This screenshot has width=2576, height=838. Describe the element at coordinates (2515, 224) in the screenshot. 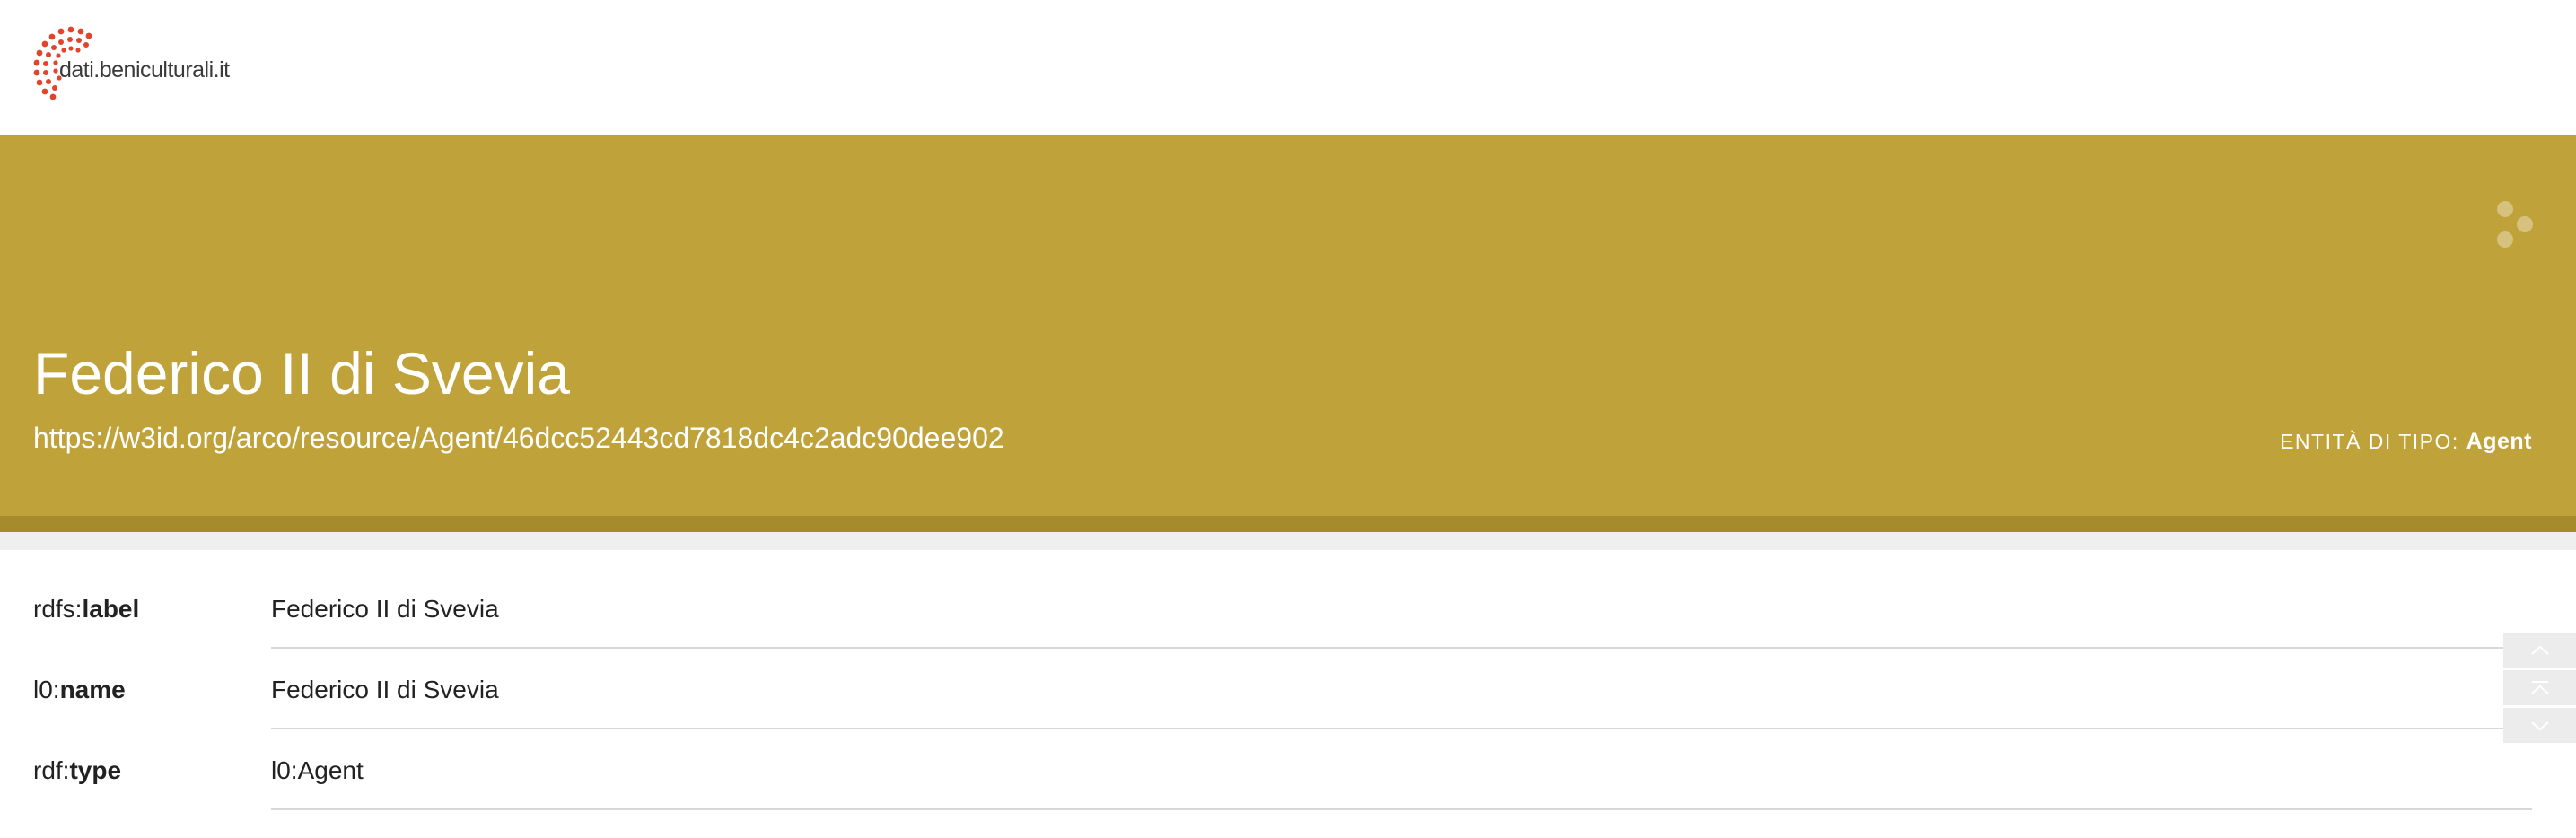

I see `share-icon` at that location.